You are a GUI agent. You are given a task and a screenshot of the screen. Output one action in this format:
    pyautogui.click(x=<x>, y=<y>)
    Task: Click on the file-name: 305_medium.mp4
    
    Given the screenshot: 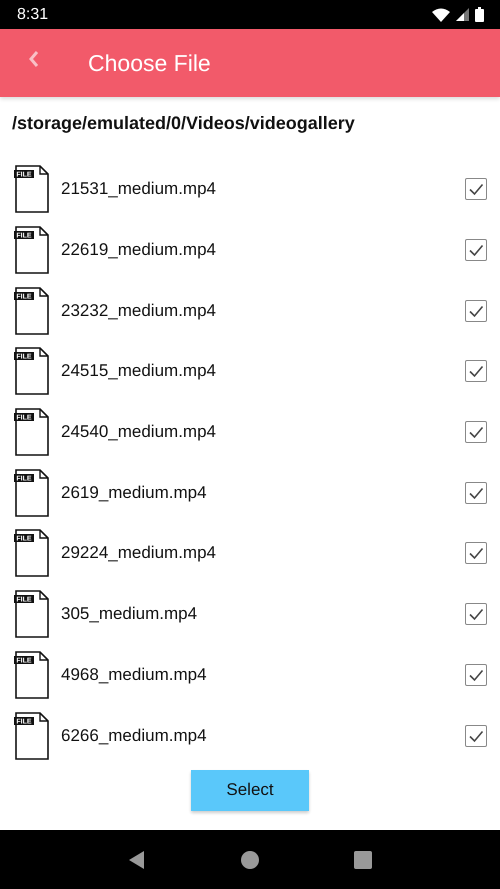 What is the action you would take?
    pyautogui.click(x=263, y=614)
    